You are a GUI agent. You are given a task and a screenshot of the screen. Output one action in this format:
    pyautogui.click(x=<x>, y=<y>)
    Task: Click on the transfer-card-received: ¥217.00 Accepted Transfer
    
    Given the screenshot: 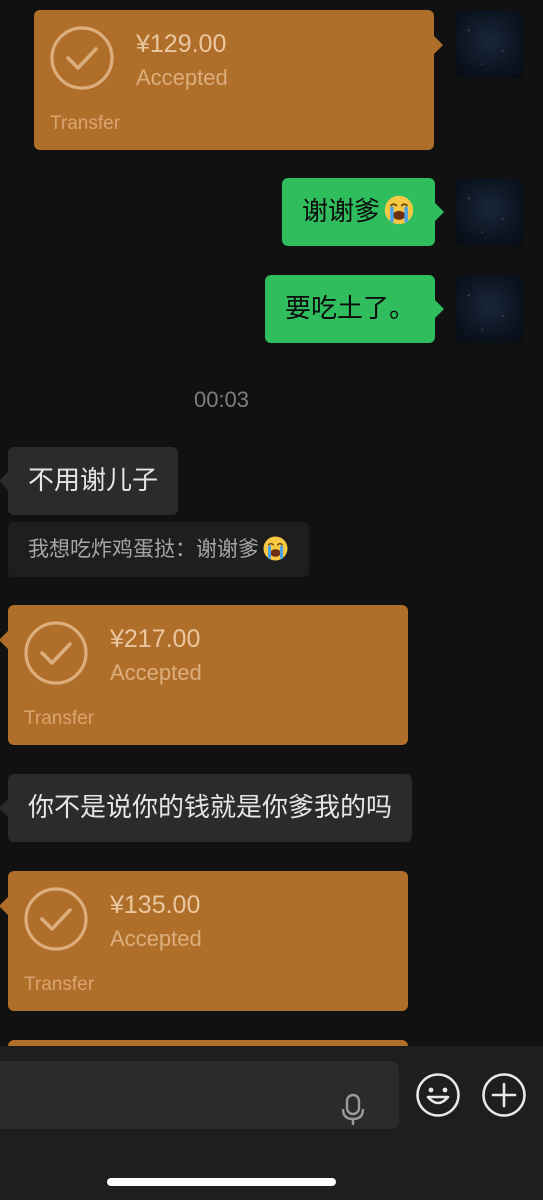 What is the action you would take?
    pyautogui.click(x=204, y=675)
    